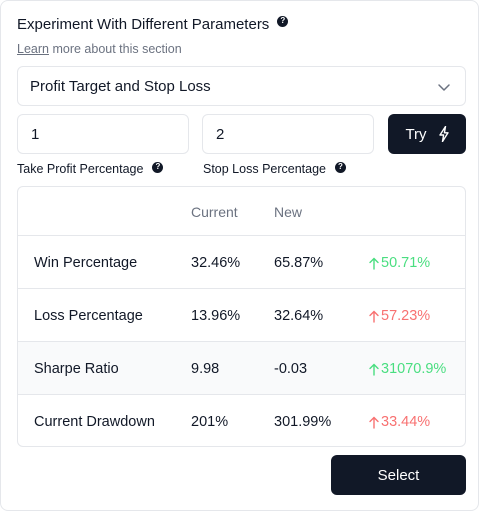  I want to click on dropdown-selected-value: Profit Target and Stop Loss, so click(120, 86).